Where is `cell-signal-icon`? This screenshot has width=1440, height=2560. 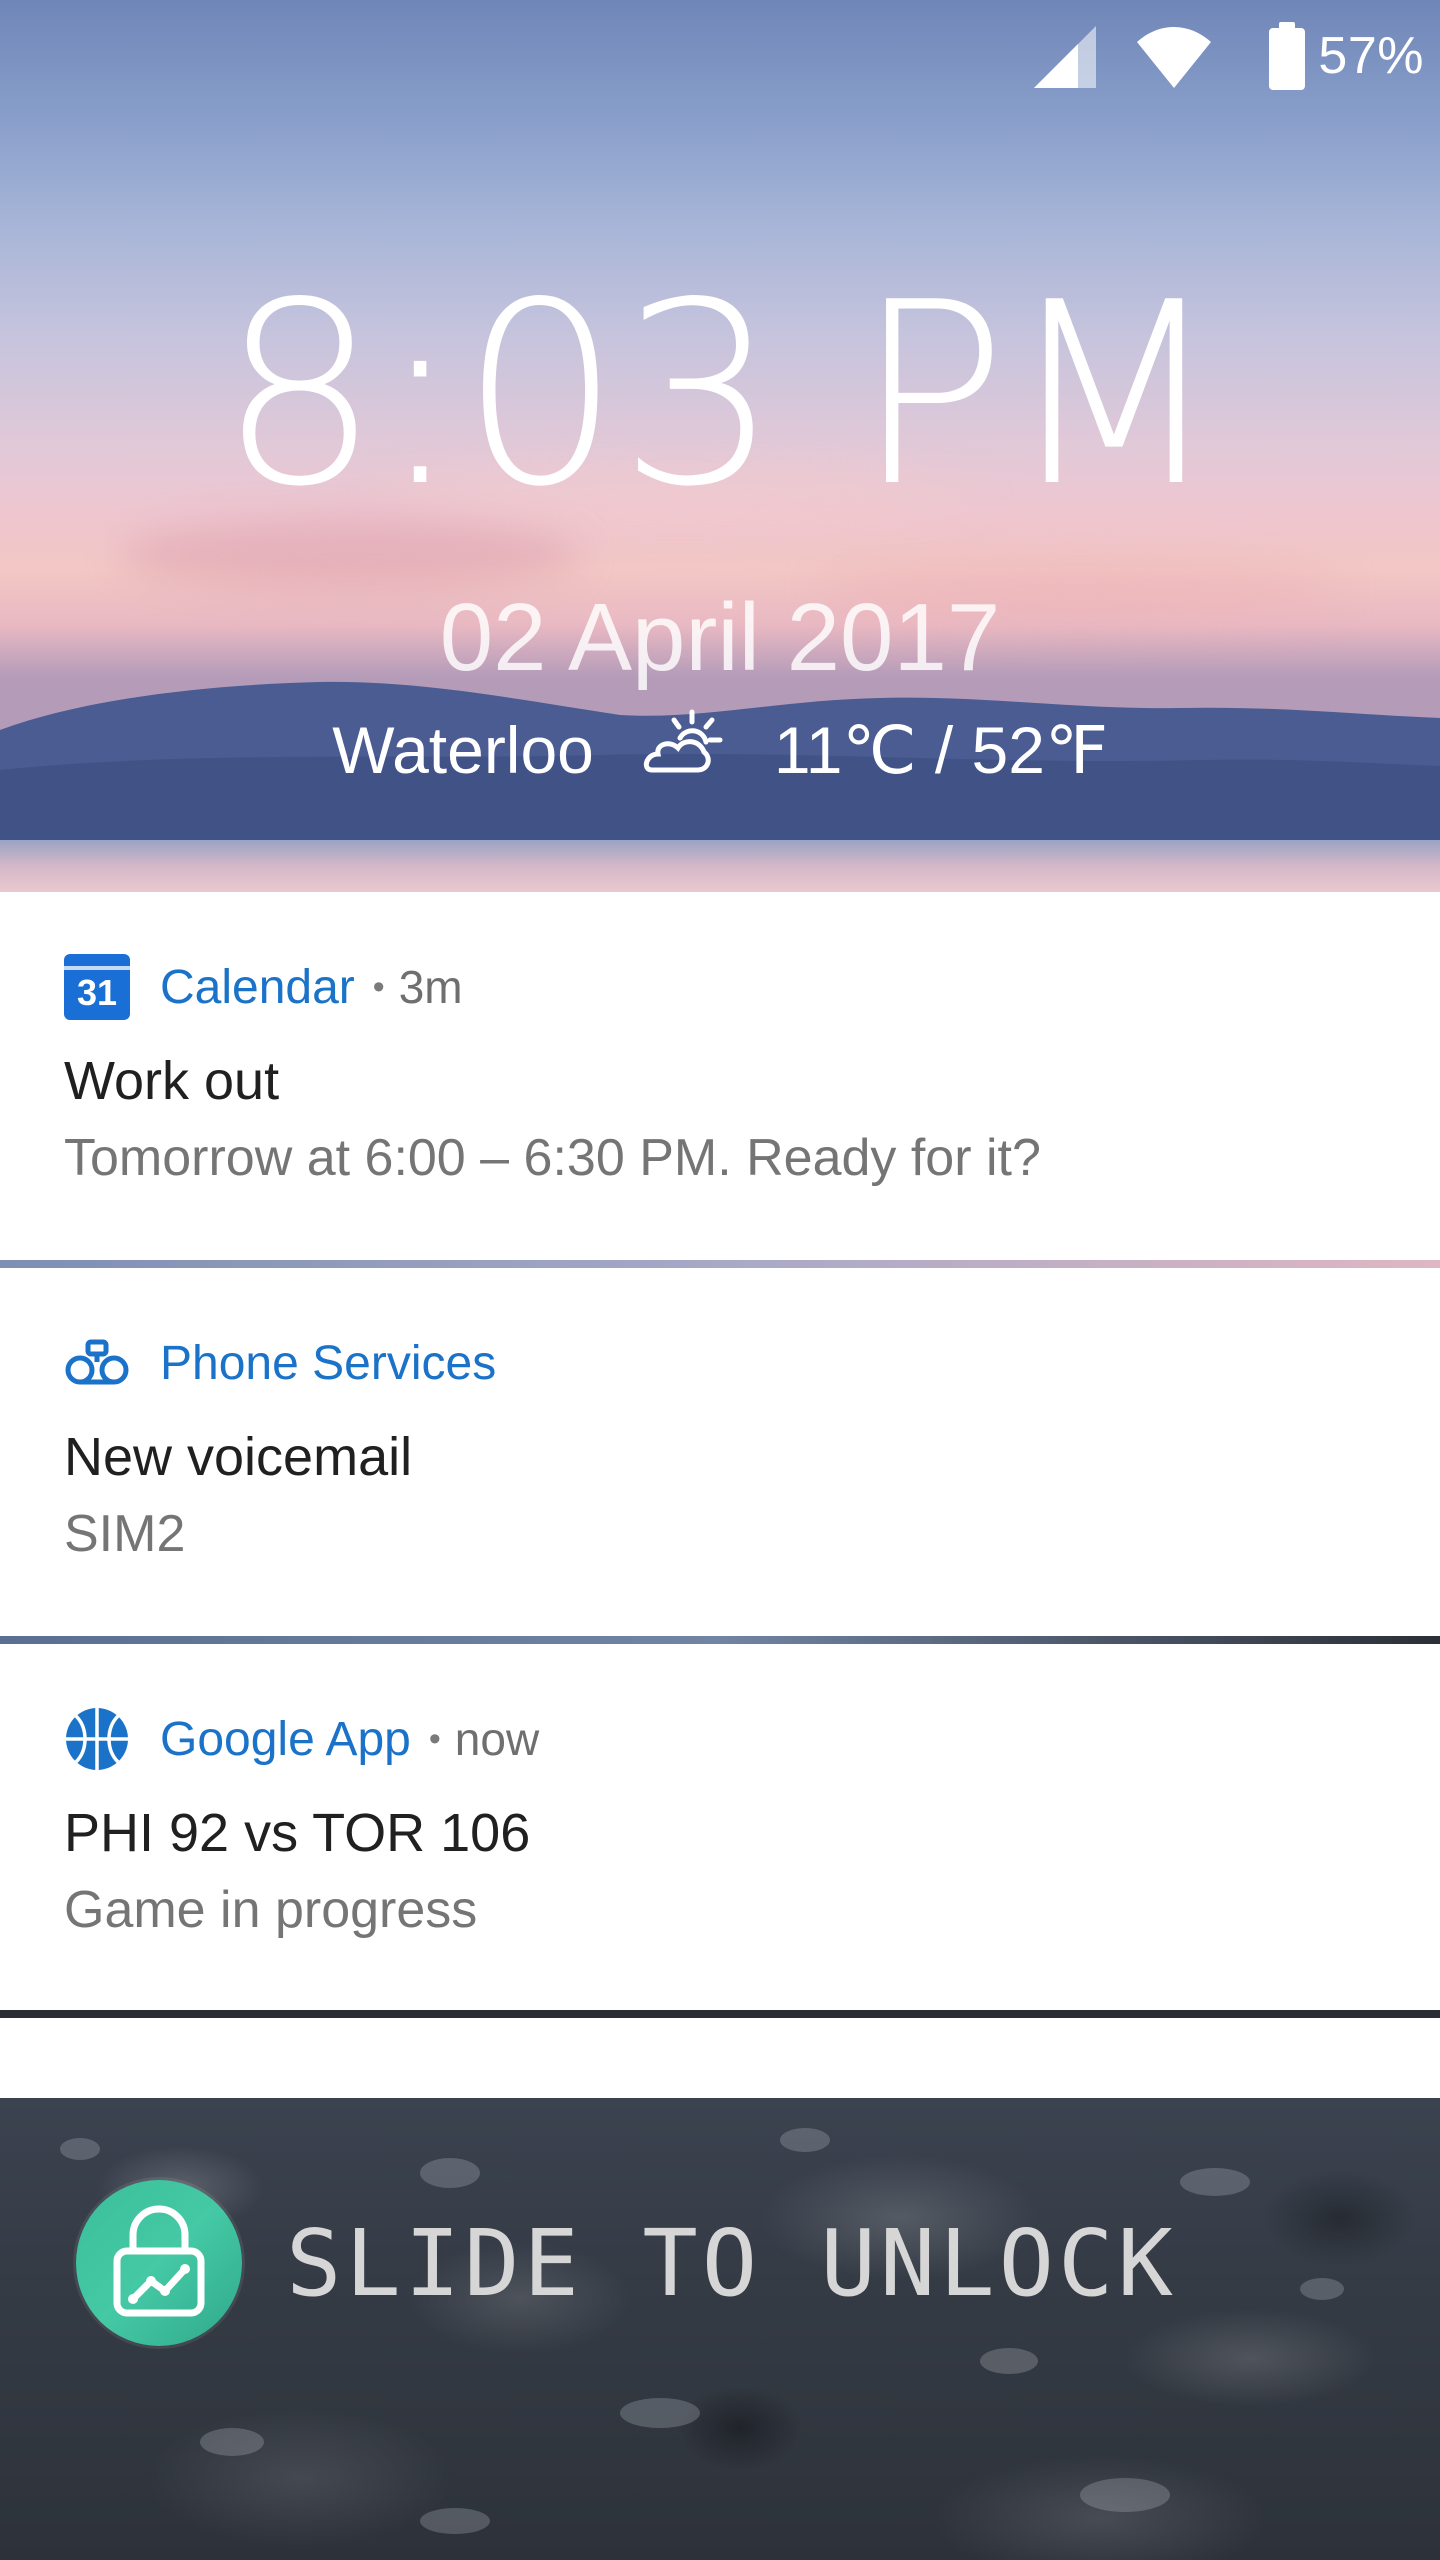 cell-signal-icon is located at coordinates (1065, 59).